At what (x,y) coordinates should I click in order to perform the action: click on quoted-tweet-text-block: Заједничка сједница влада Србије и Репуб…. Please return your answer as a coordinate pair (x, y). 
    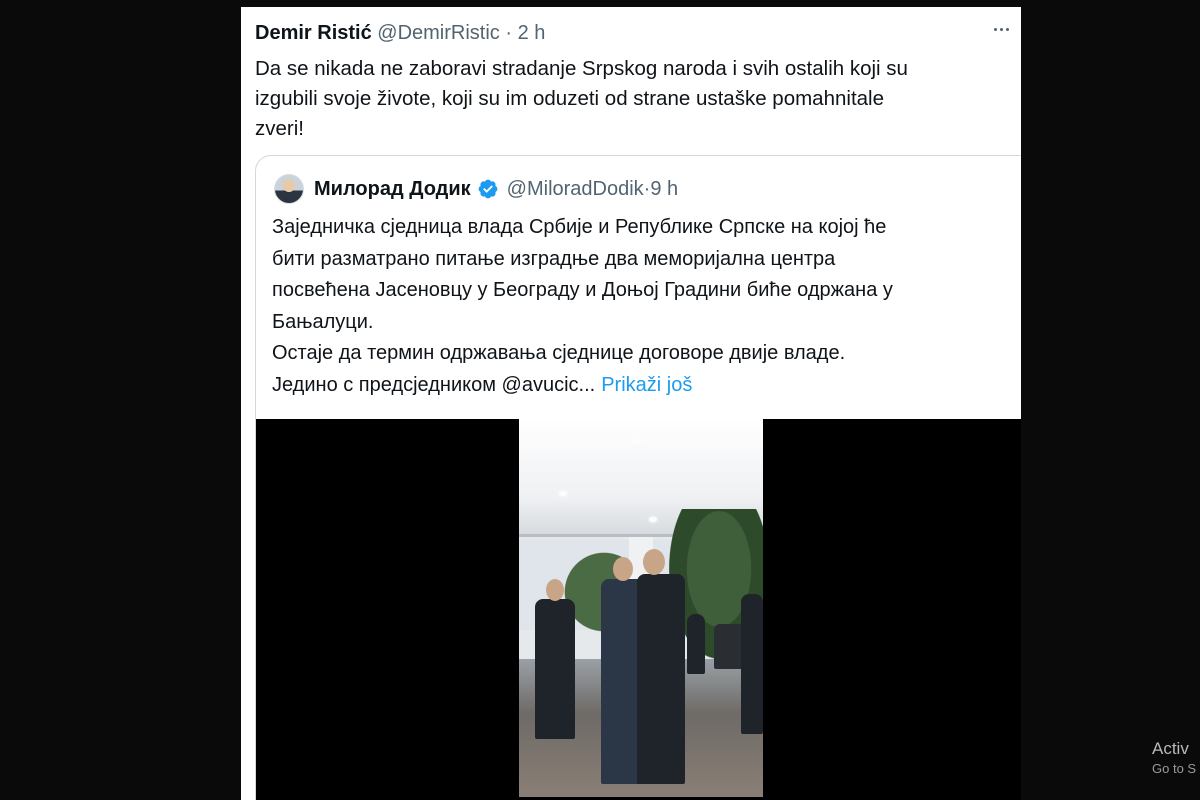
    Looking at the image, I should click on (642, 306).